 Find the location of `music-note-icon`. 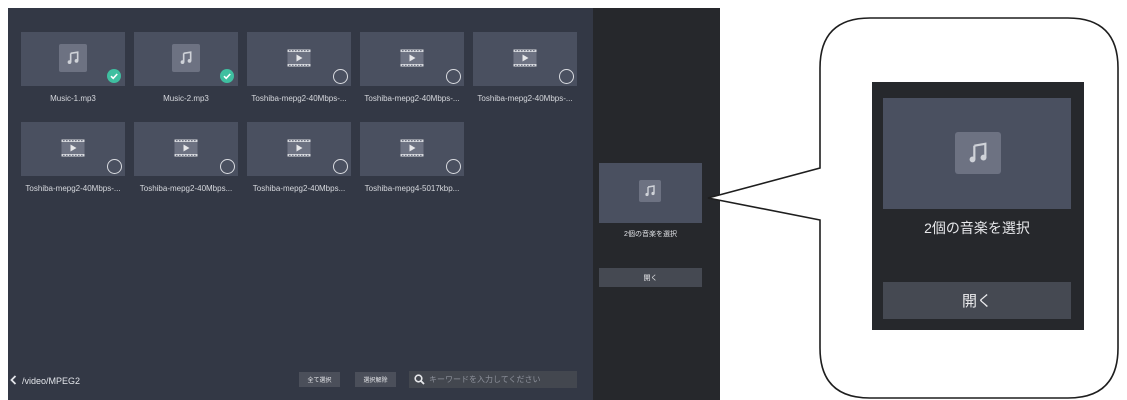

music-note-icon is located at coordinates (978, 153).